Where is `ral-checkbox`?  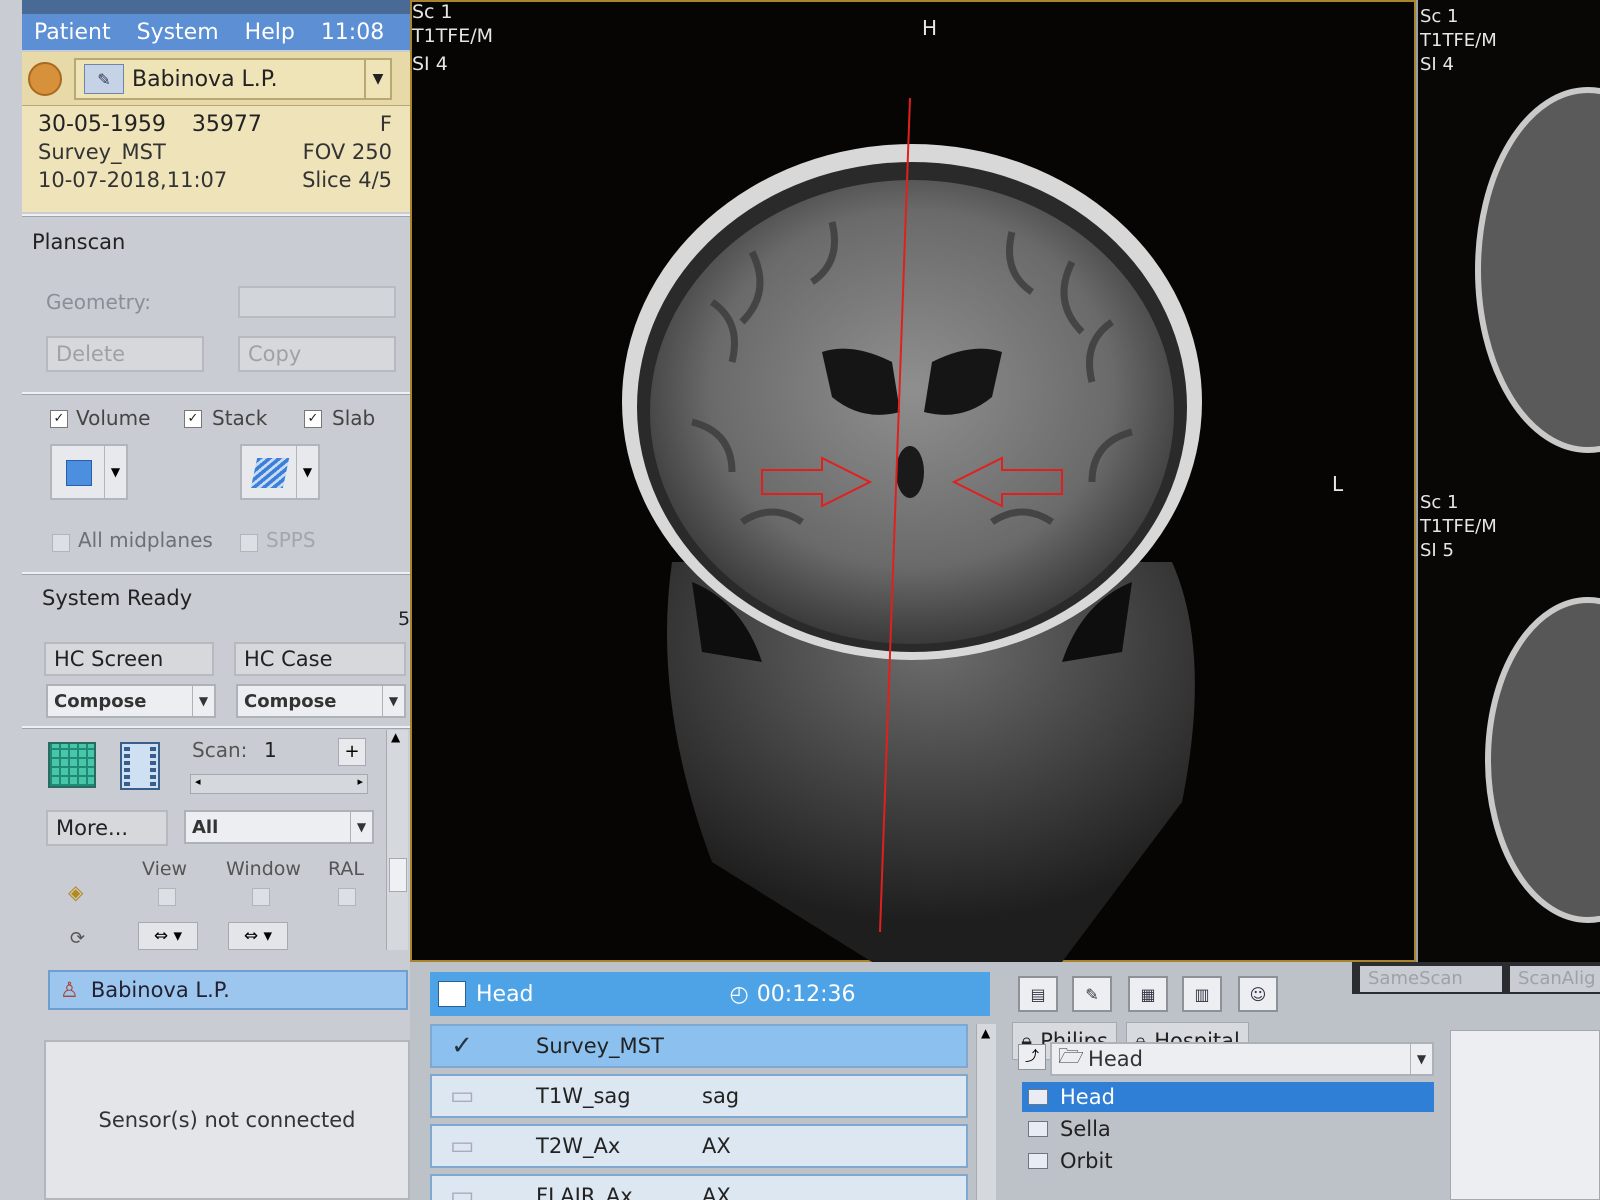 ral-checkbox is located at coordinates (347, 897).